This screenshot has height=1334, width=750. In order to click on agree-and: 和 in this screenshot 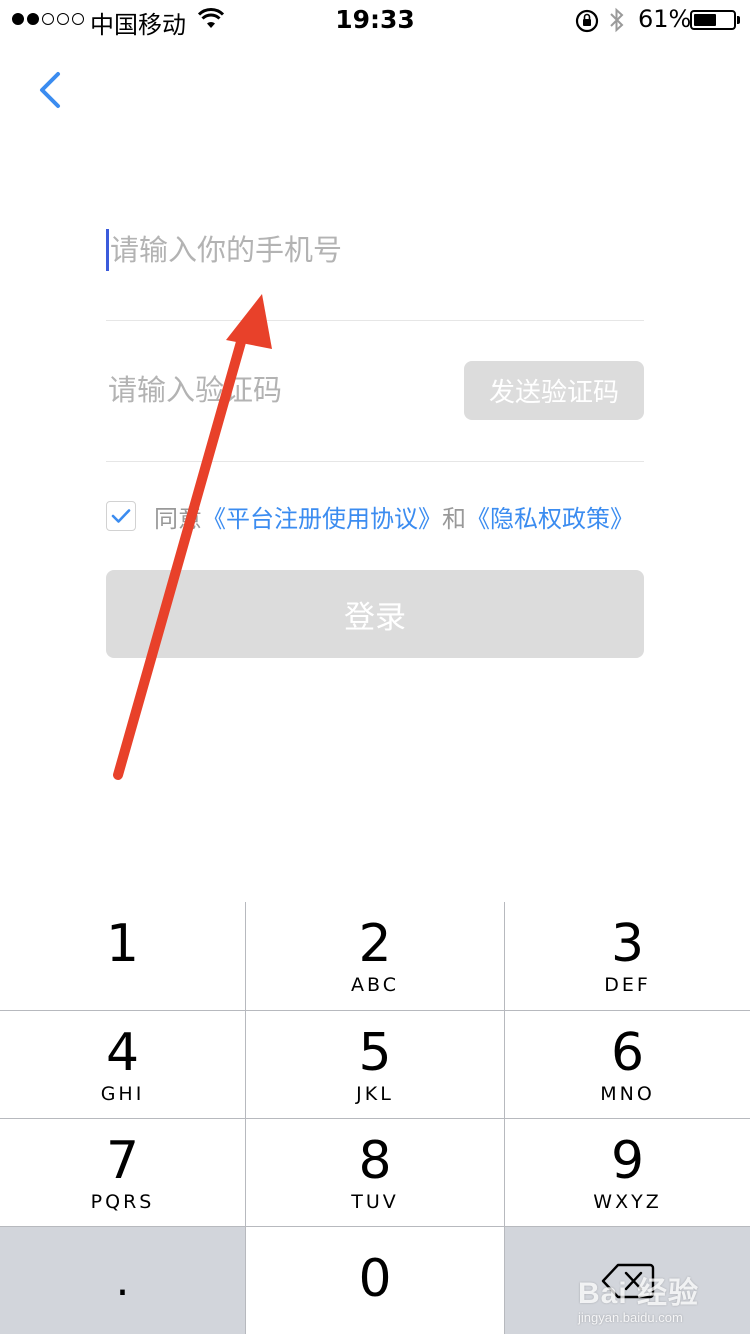, I will do `click(454, 518)`.